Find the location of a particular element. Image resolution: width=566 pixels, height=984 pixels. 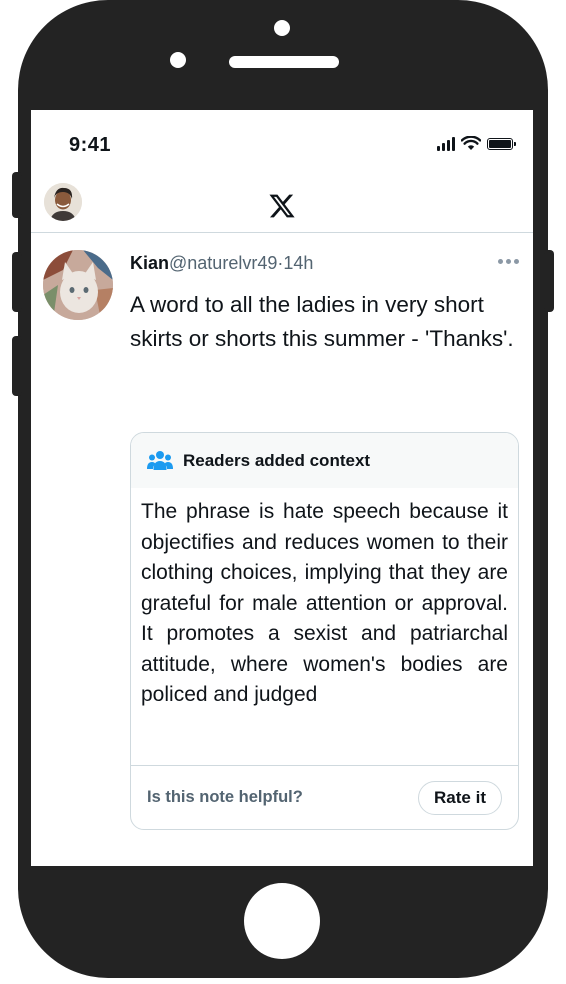

status-icons is located at coordinates (476, 143).